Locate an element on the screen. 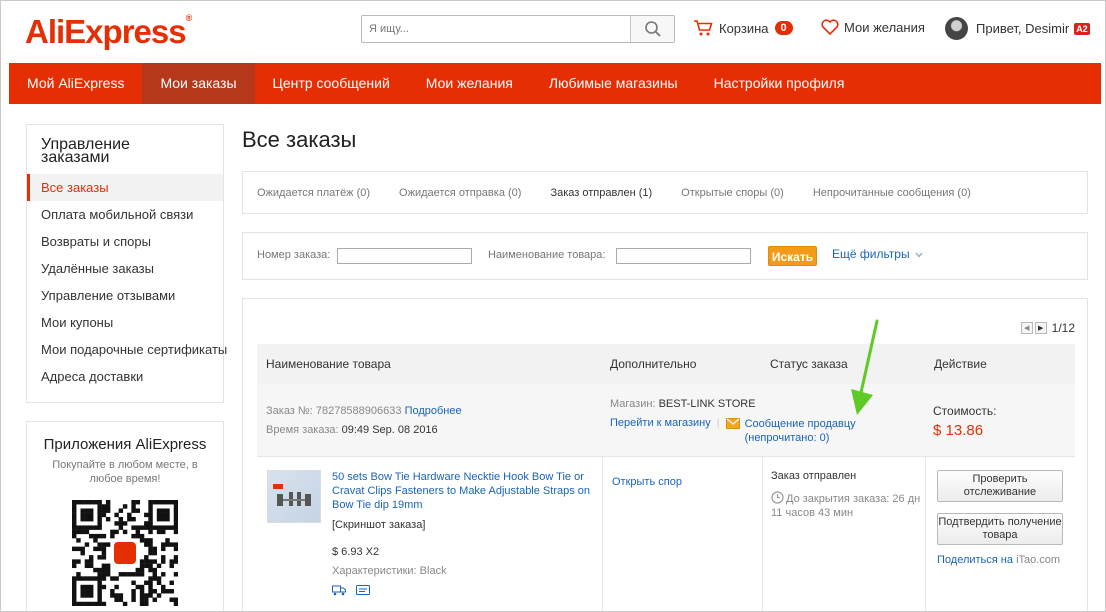 This screenshot has width=1106, height=612. product-name-input is located at coordinates (683, 256).